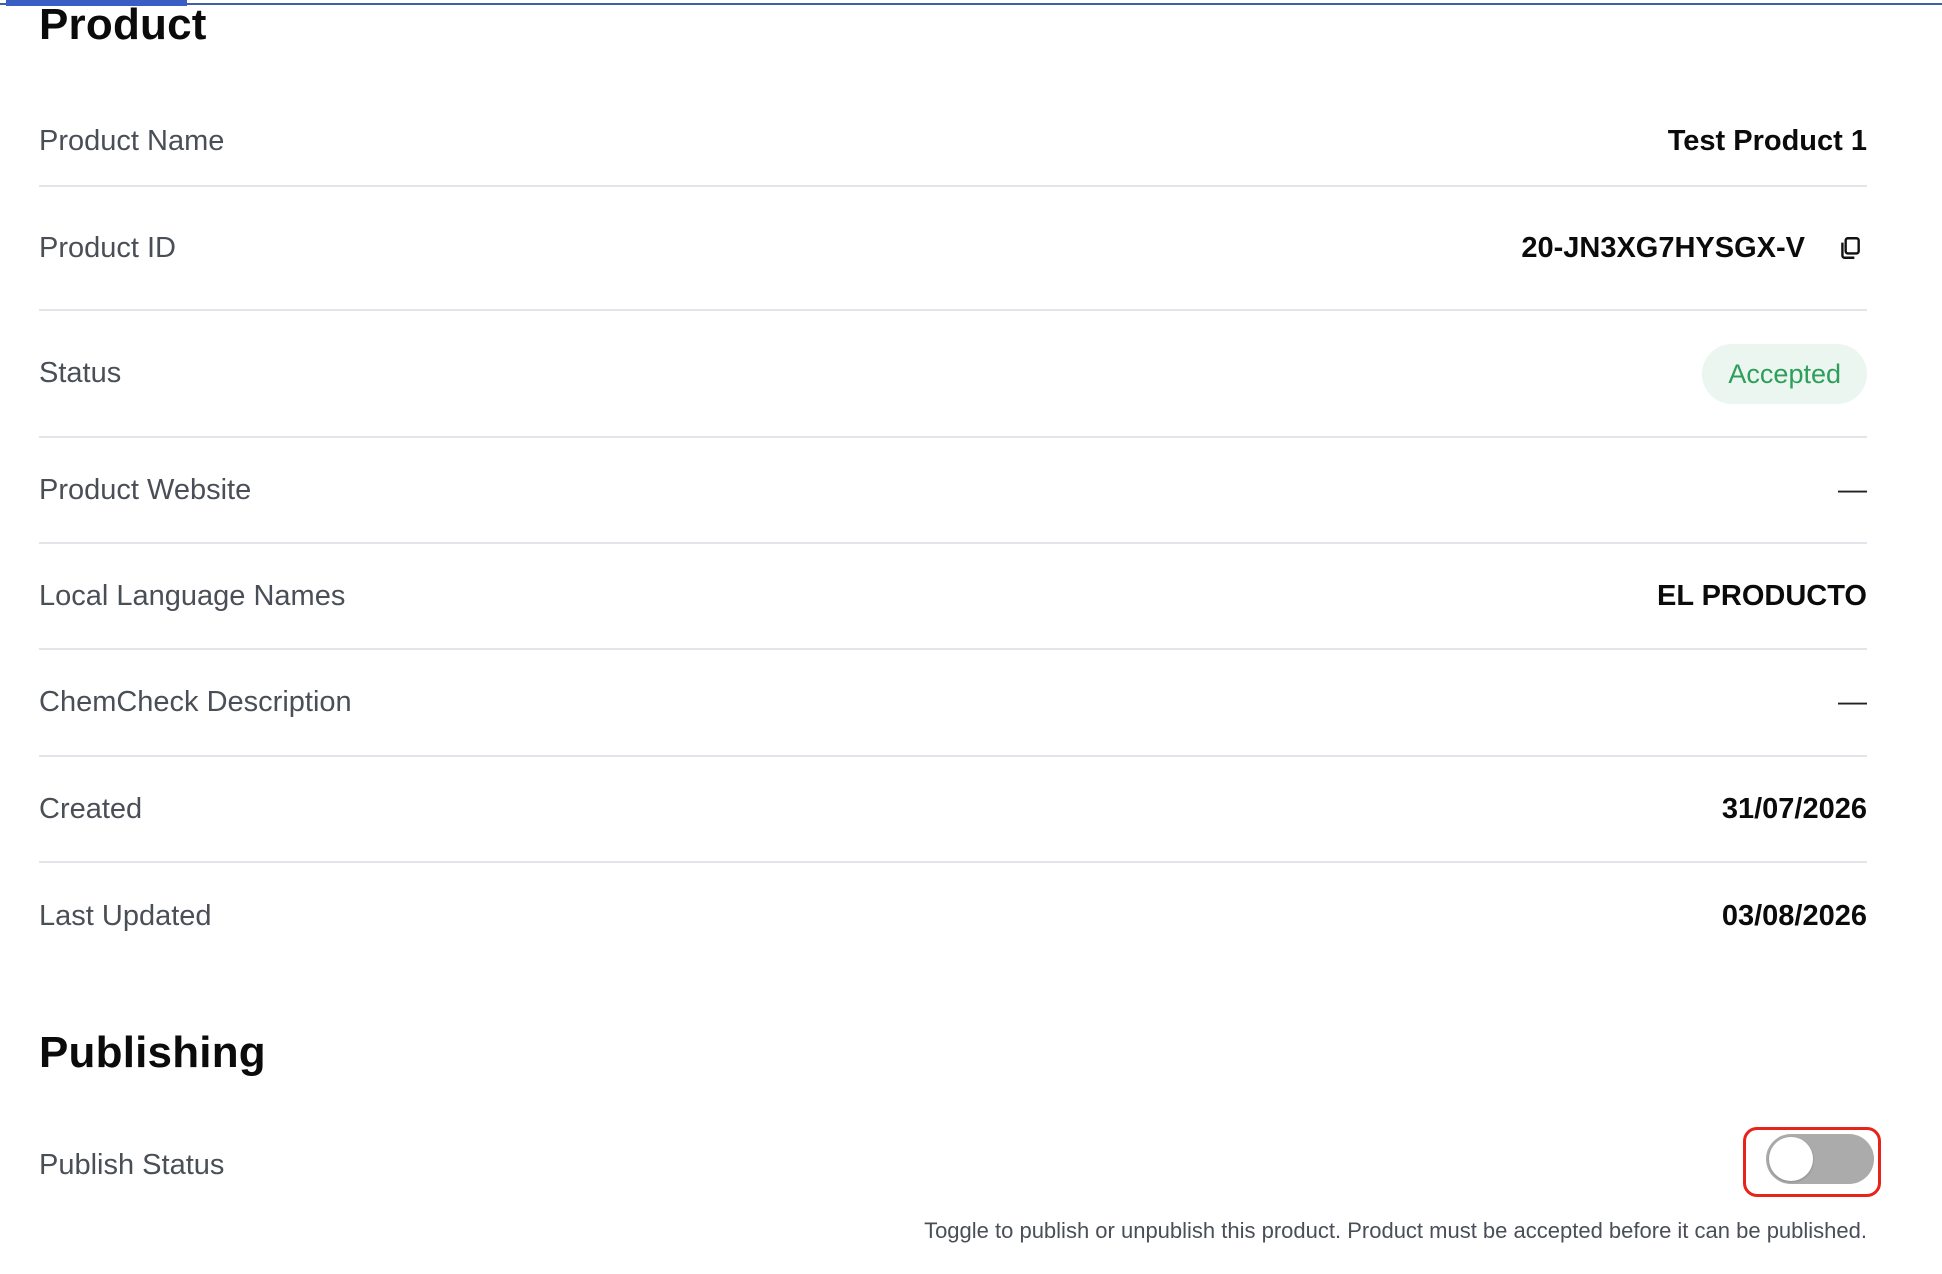 This screenshot has width=1942, height=1274. Describe the element at coordinates (953, 916) in the screenshot. I see `last-updated-row: Last Updated 03/08/2026` at that location.